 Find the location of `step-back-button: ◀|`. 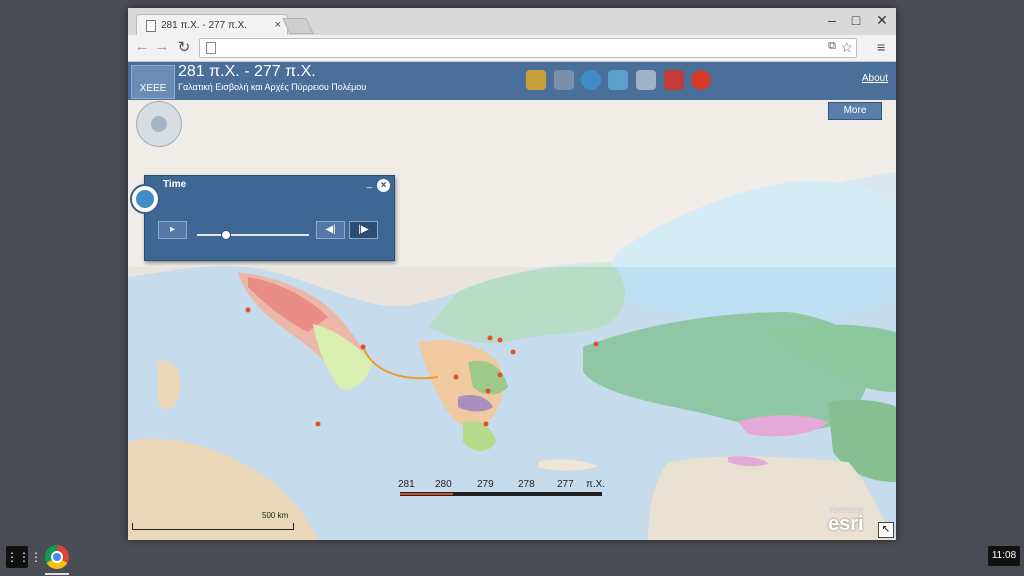

step-back-button: ◀| is located at coordinates (330, 230).